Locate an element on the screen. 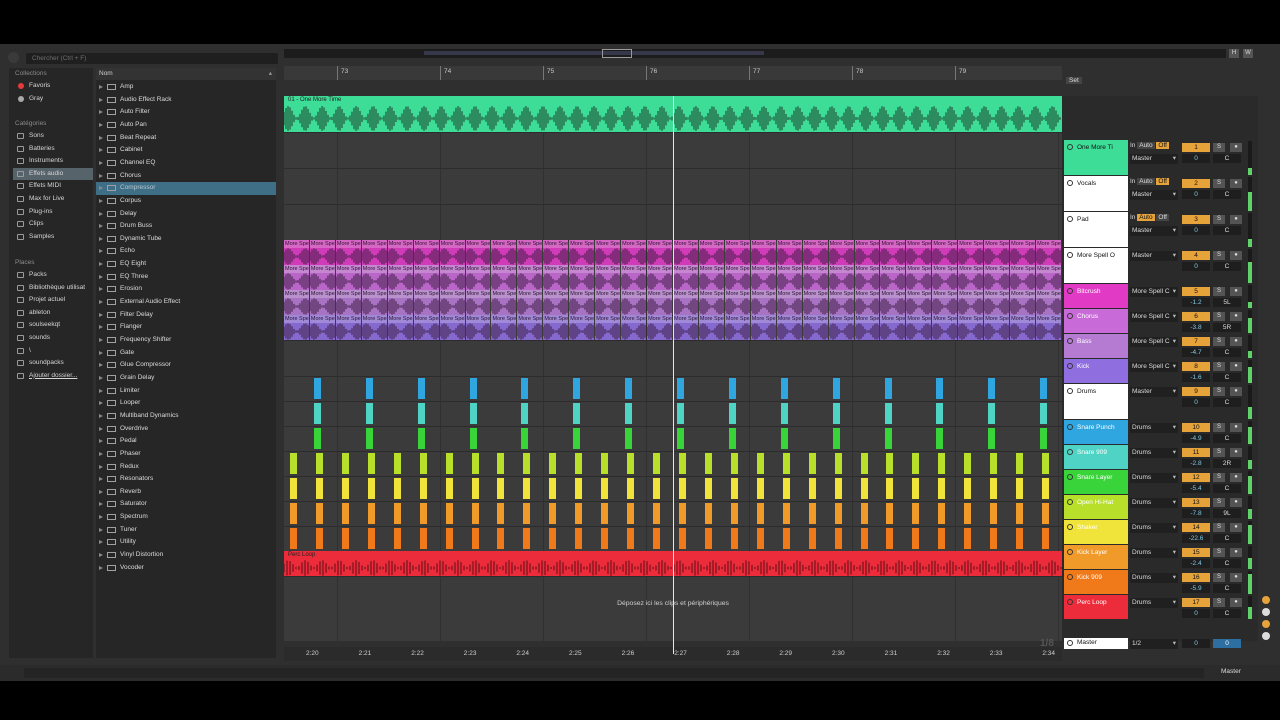  pan-field: C is located at coordinates (1227, 194).